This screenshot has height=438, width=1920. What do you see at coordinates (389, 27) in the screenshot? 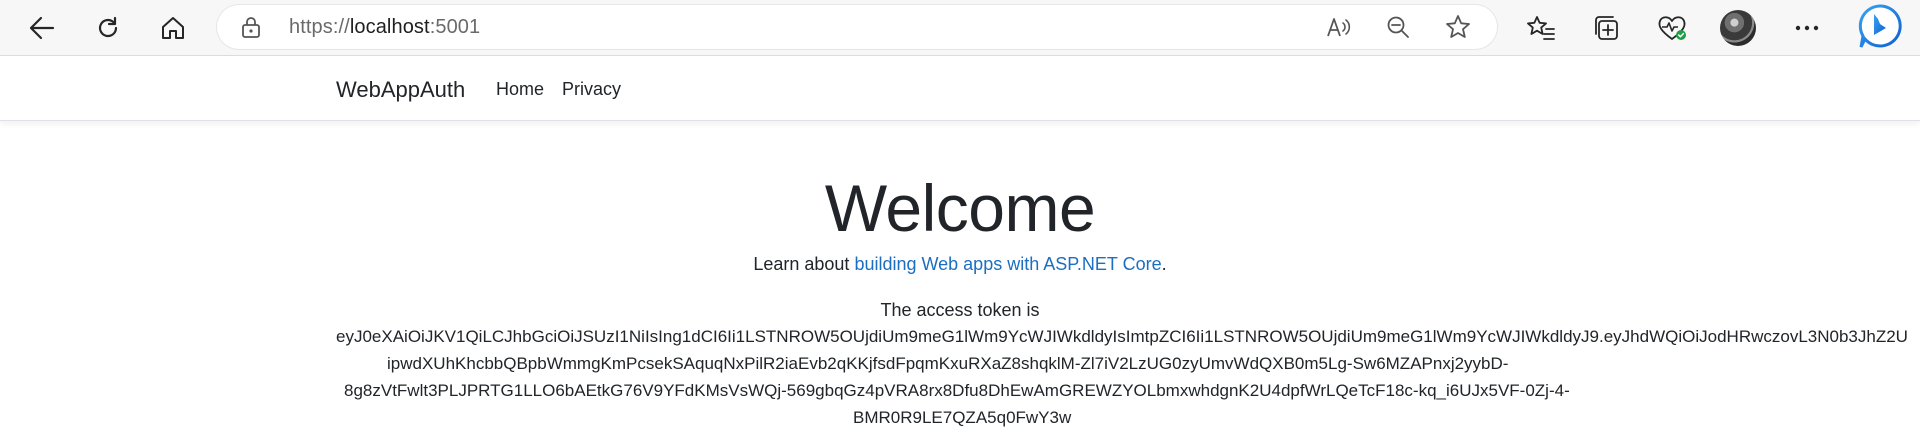
I see `url-host: localhost` at bounding box center [389, 27].